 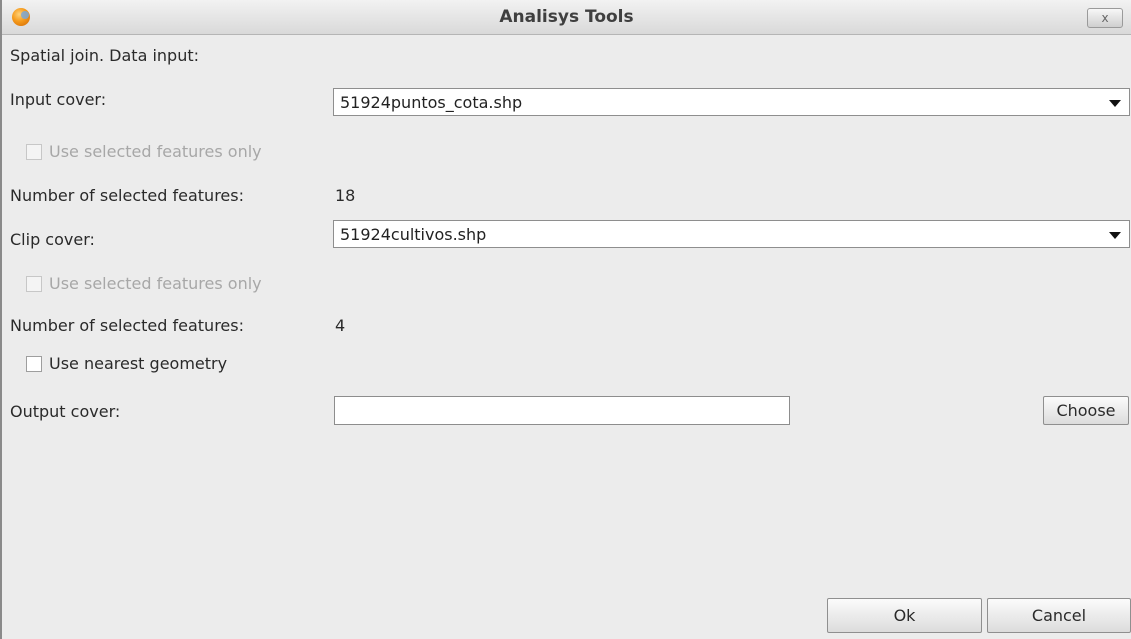 What do you see at coordinates (345, 195) in the screenshot?
I see `input-selected-count-value: 18` at bounding box center [345, 195].